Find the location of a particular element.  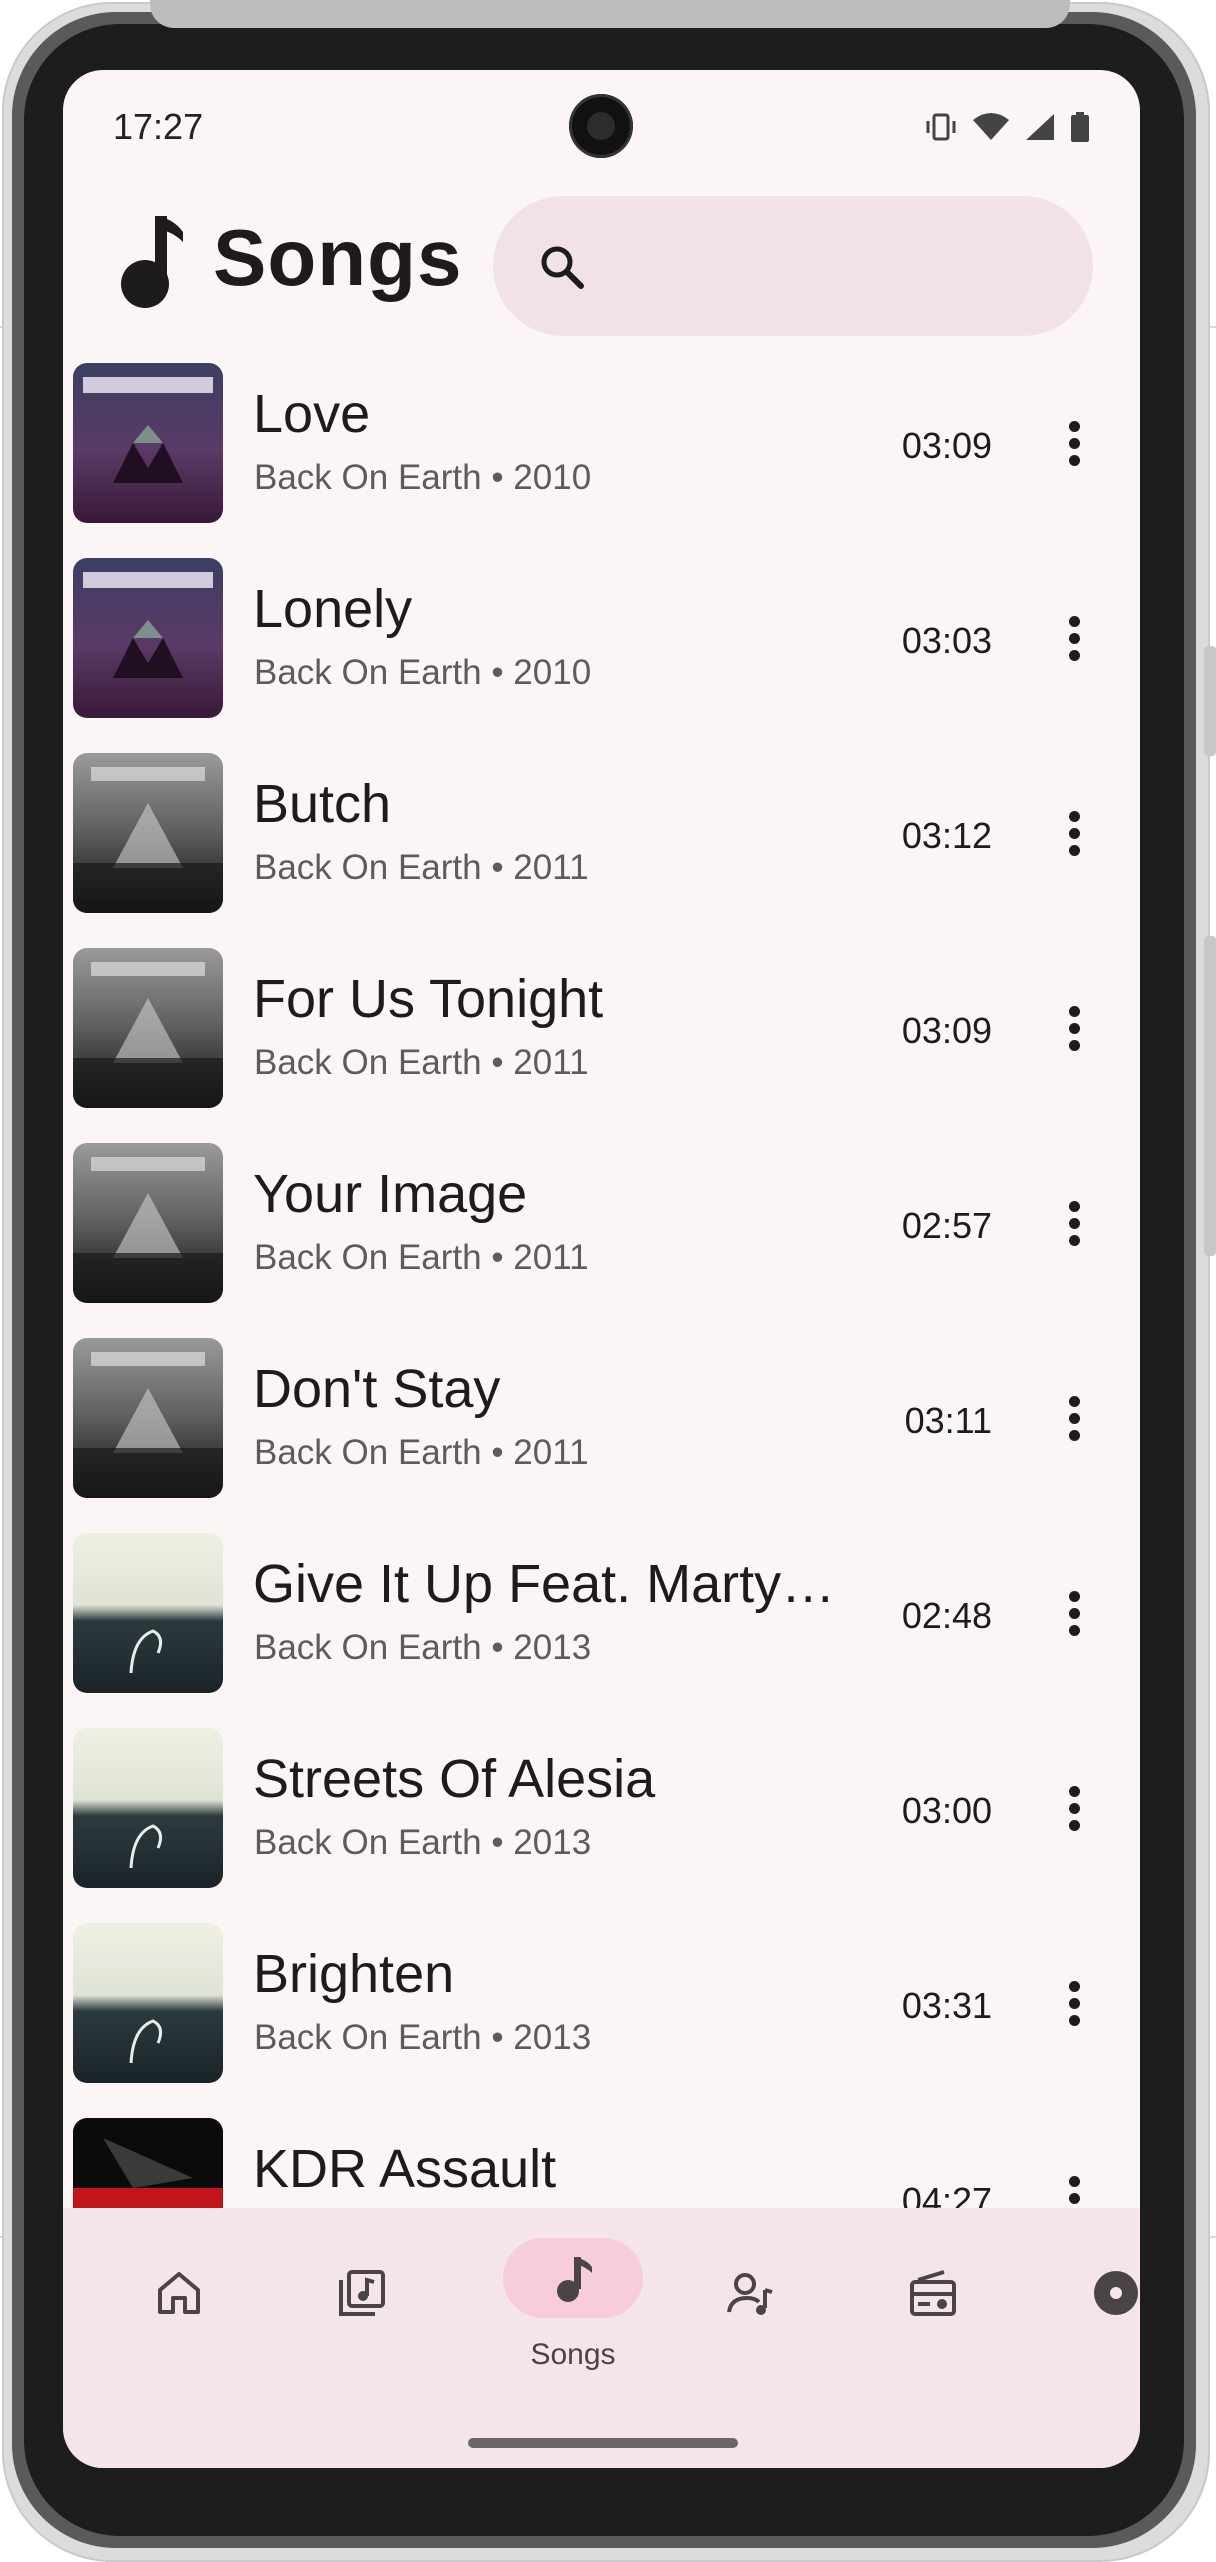

albums-icon is located at coordinates (362, 2293).